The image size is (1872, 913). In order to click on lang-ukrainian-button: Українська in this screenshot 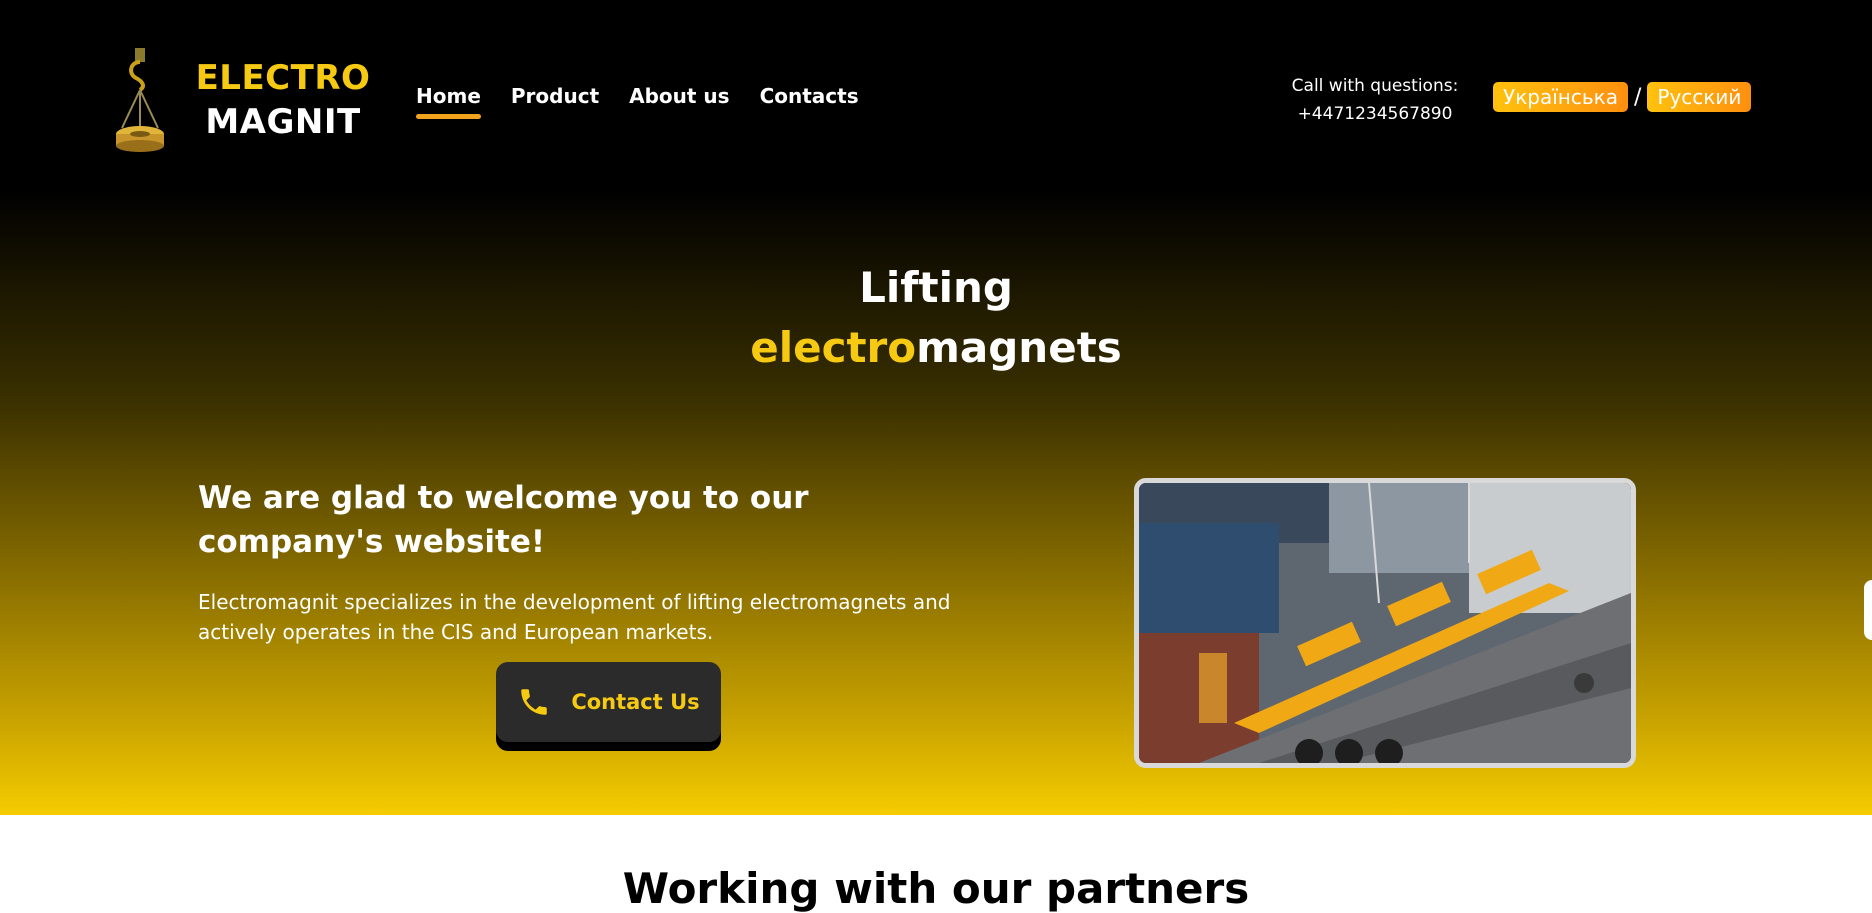, I will do `click(1560, 97)`.